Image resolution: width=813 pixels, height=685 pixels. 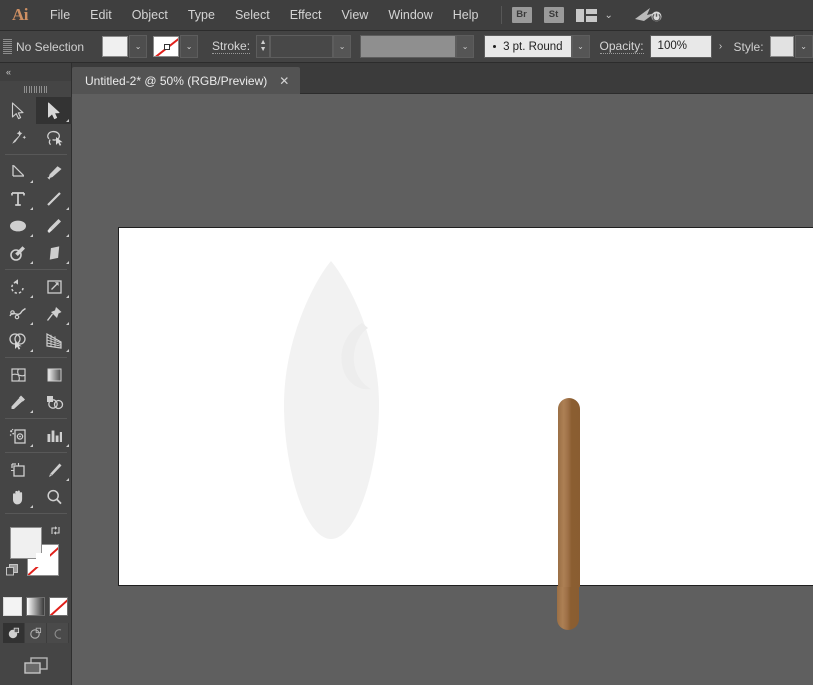 What do you see at coordinates (18, 340) in the screenshot?
I see `tool-shape-builder` at bounding box center [18, 340].